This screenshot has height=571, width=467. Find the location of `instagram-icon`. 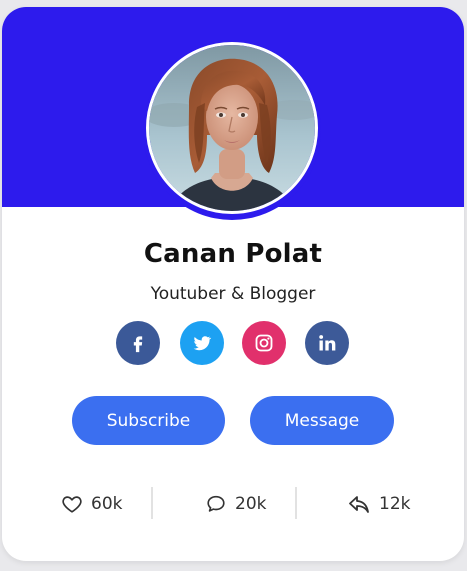

instagram-icon is located at coordinates (264, 343).